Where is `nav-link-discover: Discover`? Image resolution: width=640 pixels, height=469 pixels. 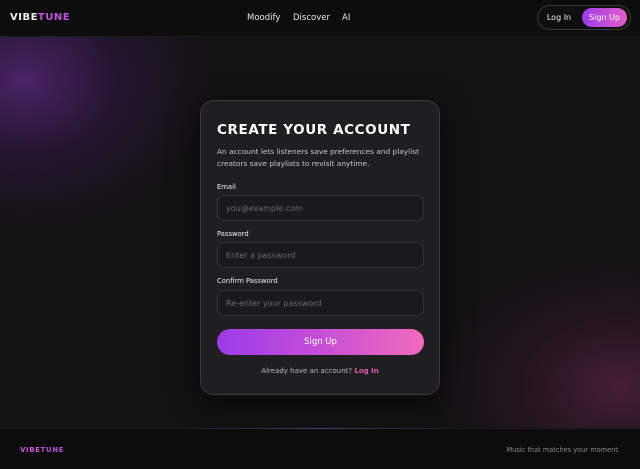
nav-link-discover: Discover is located at coordinates (311, 18).